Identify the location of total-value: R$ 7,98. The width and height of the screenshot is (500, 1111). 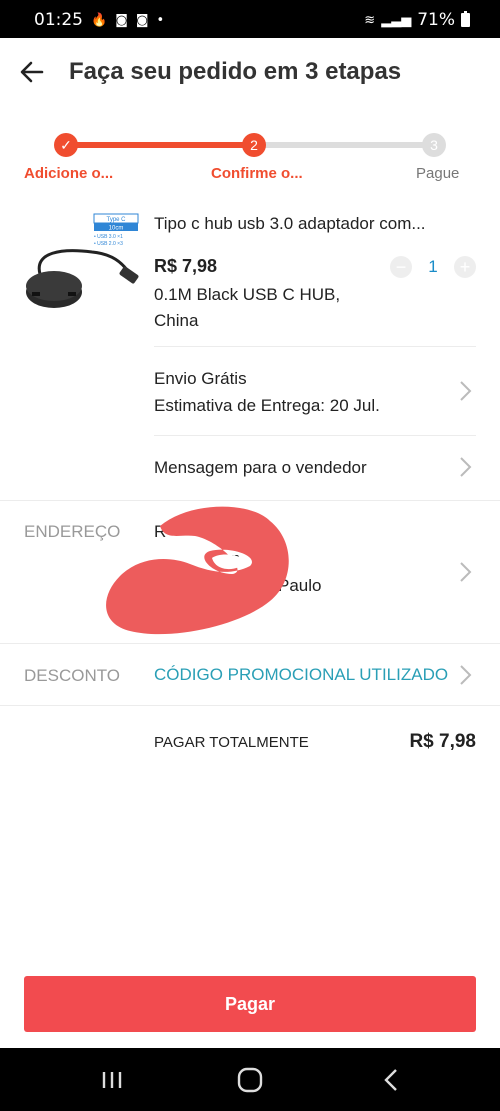
(442, 741).